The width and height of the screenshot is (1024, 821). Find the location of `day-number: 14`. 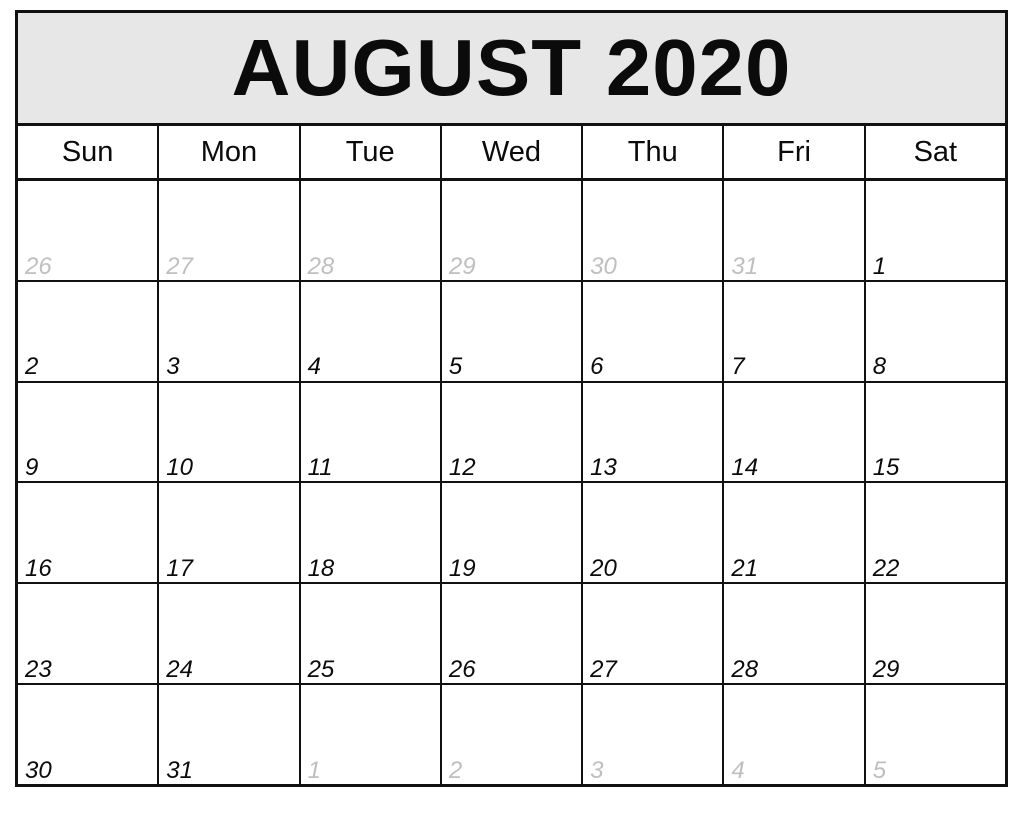

day-number: 14 is located at coordinates (745, 468).